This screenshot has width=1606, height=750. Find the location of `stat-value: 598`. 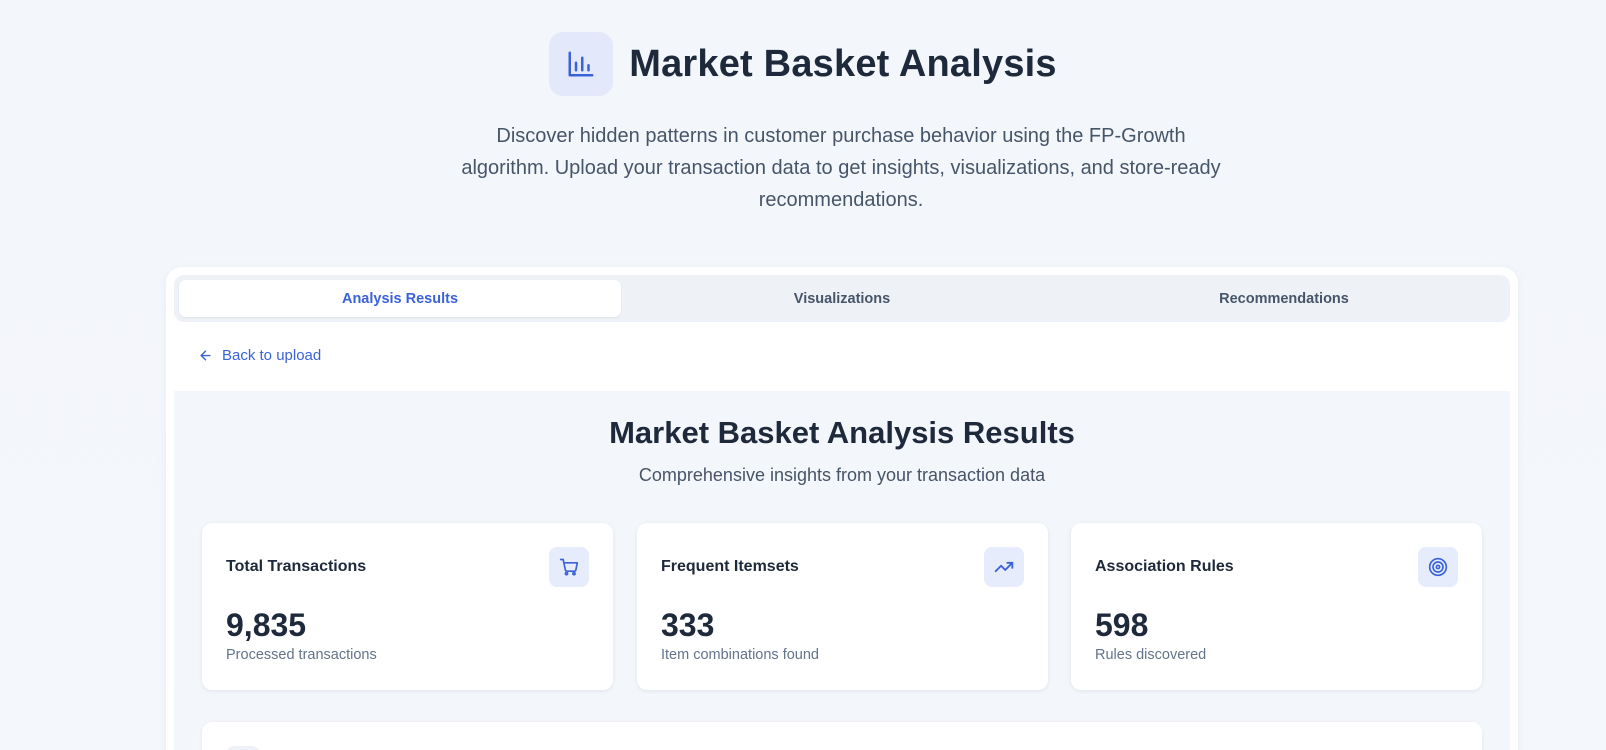

stat-value: 598 is located at coordinates (1122, 625).